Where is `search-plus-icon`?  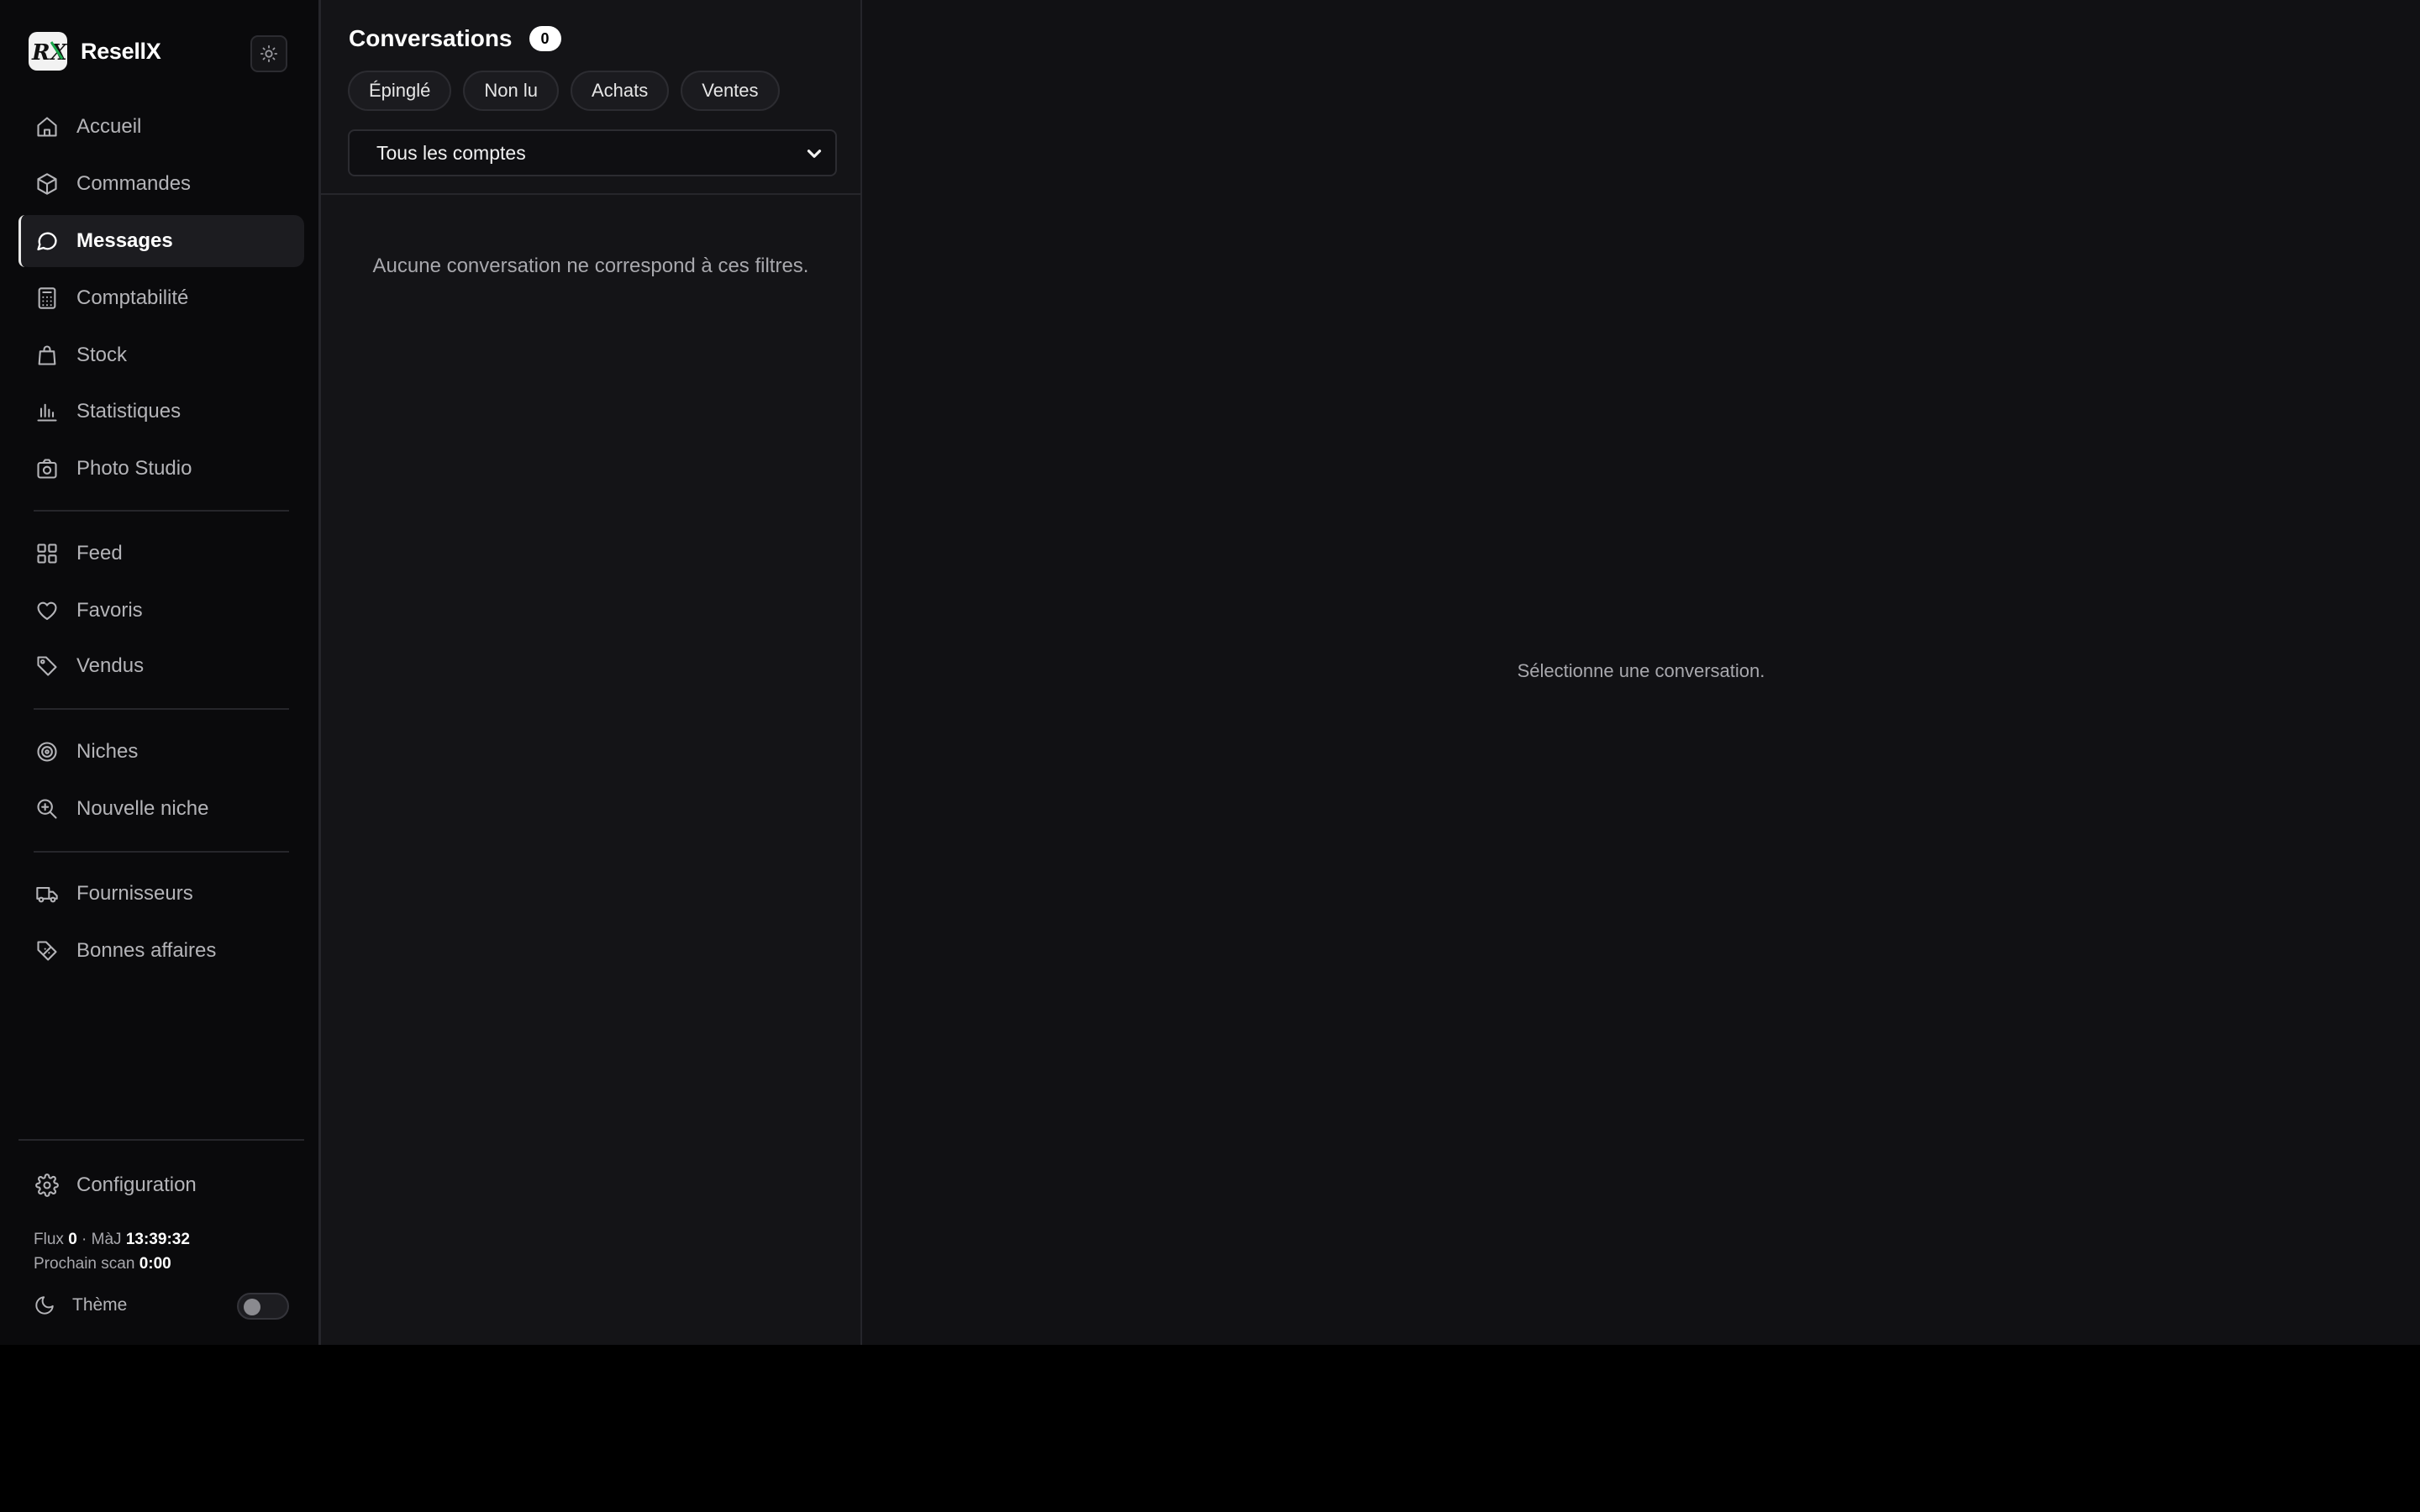 search-plus-icon is located at coordinates (47, 808).